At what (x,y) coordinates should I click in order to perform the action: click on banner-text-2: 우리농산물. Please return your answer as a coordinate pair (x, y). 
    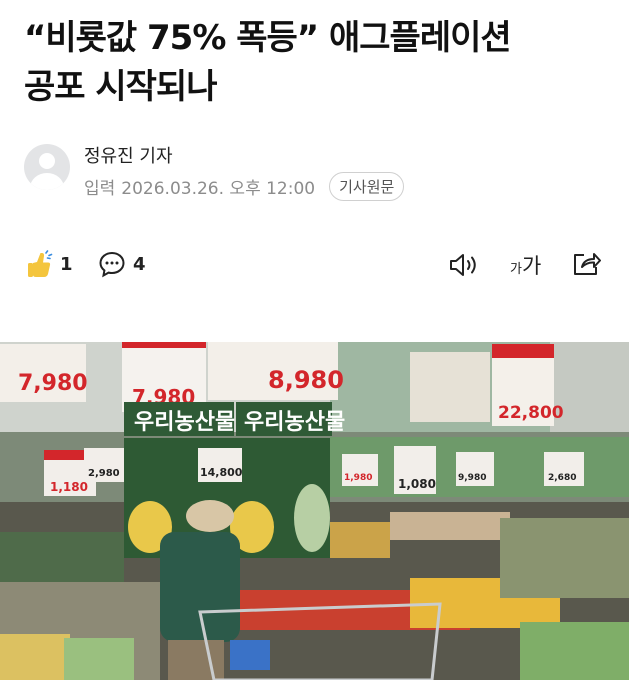
    Looking at the image, I should click on (294, 422).